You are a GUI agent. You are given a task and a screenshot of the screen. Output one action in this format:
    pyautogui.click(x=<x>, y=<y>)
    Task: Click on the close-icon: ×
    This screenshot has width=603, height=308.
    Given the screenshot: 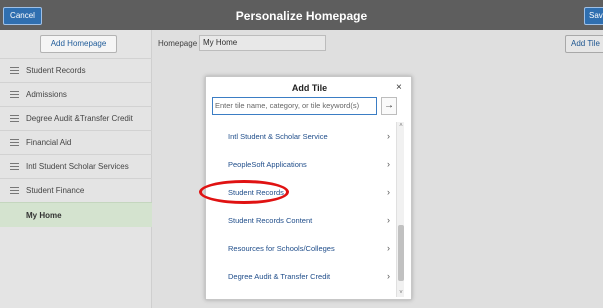 What is the action you would take?
    pyautogui.click(x=399, y=87)
    